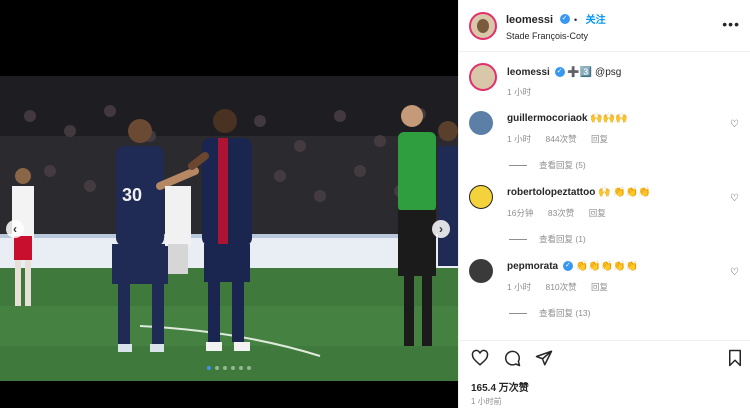  I want to click on chevron-right-icon: ›, so click(441, 229).